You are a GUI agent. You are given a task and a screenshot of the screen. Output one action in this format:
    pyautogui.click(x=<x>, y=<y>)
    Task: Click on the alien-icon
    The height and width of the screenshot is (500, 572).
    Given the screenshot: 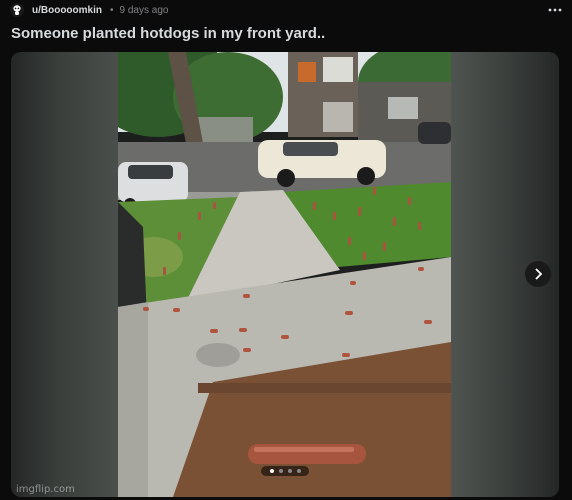 What is the action you would take?
    pyautogui.click(x=17, y=10)
    